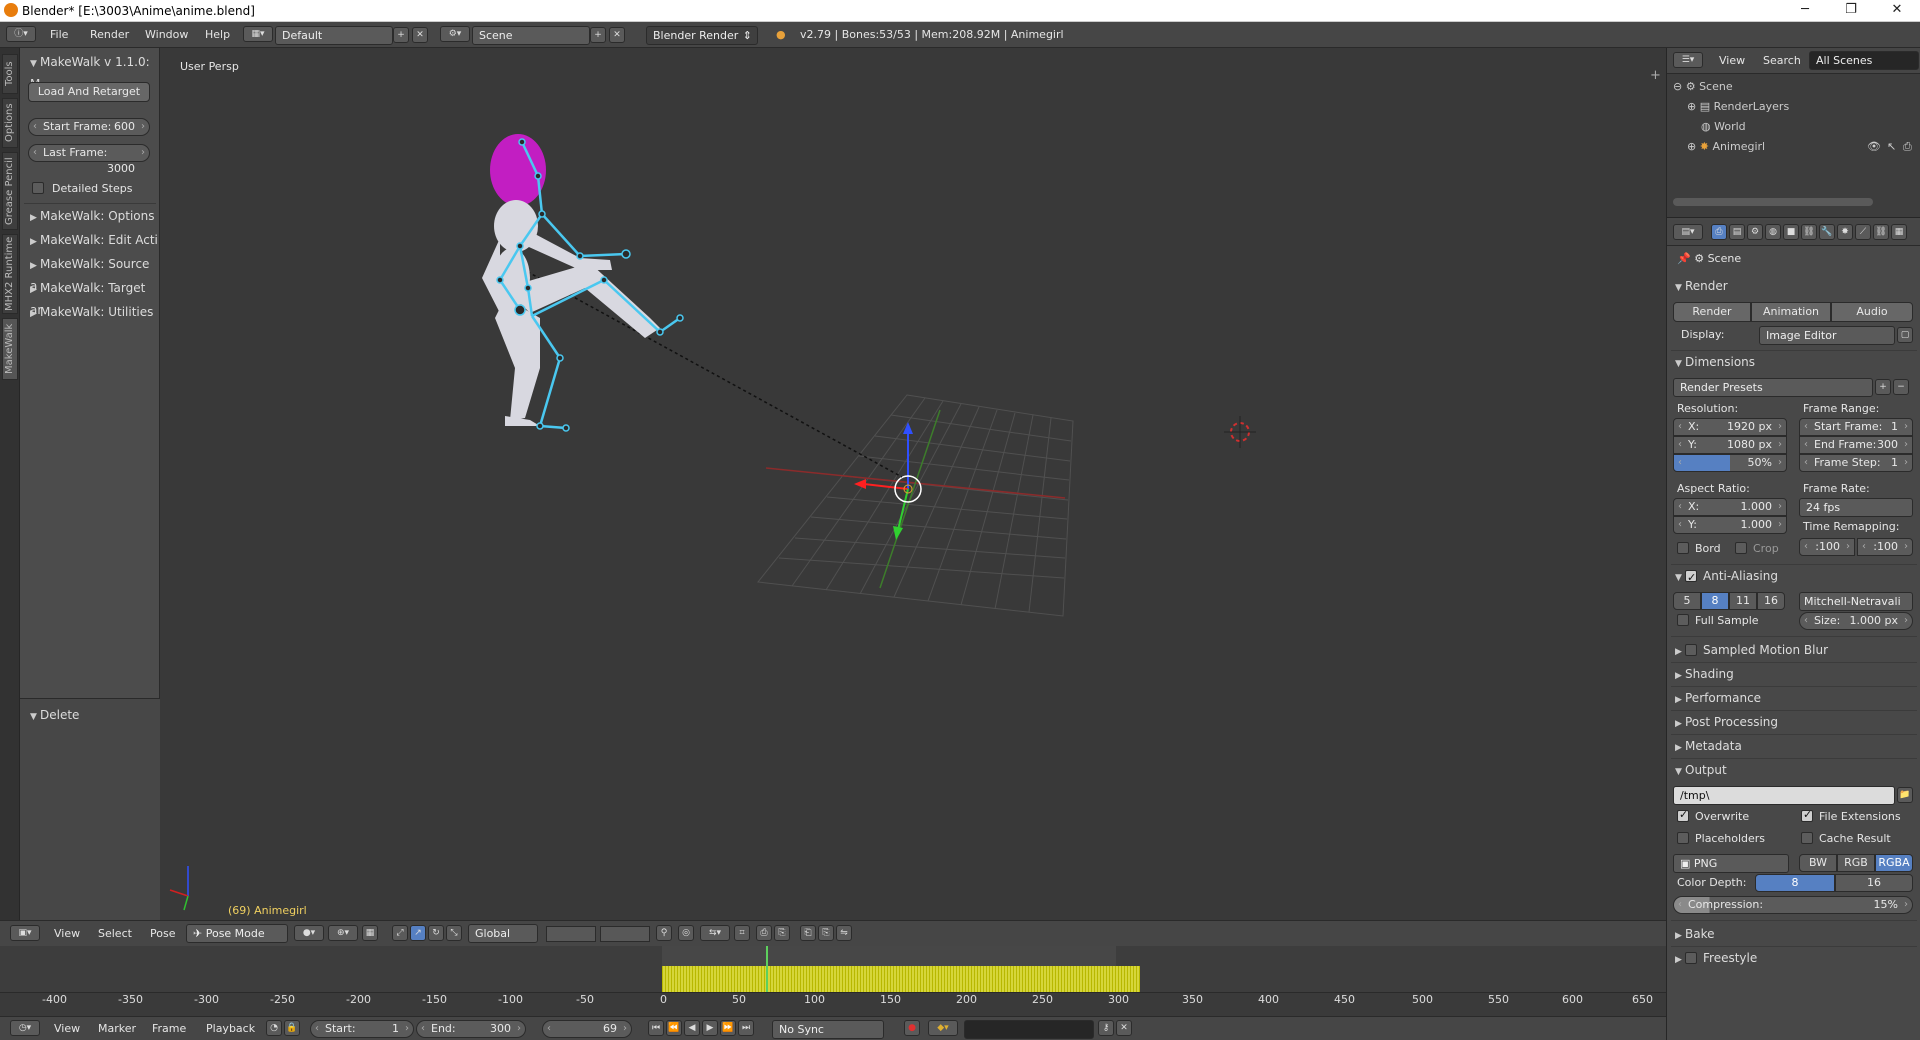  Describe the element at coordinates (274, 1028) in the screenshot. I see `preview-range-icon: ◔` at that location.